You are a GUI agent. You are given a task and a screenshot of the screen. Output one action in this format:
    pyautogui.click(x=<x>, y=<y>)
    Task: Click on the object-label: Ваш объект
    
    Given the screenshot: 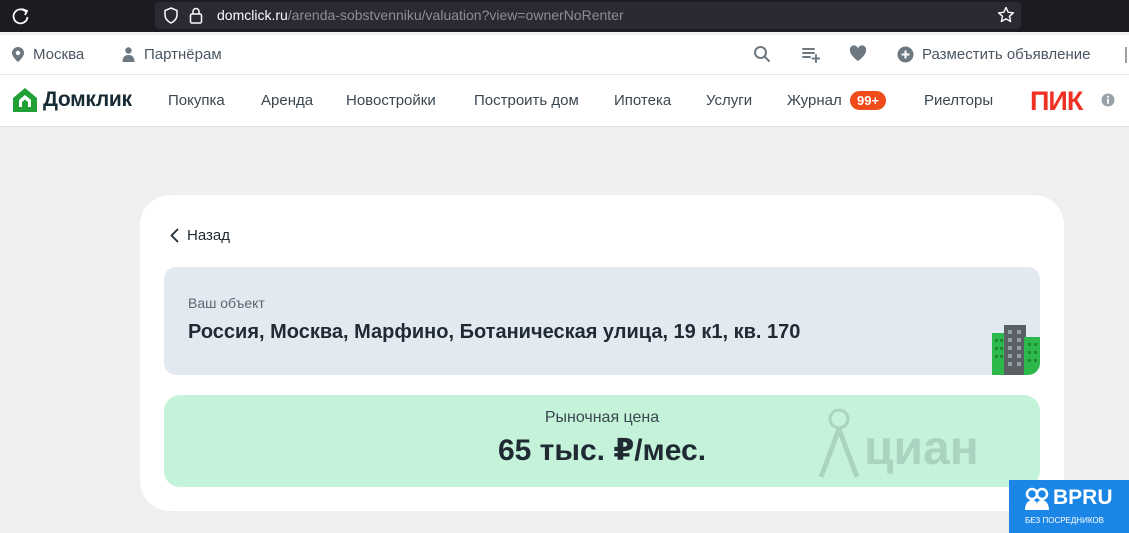 What is the action you would take?
    pyautogui.click(x=226, y=303)
    